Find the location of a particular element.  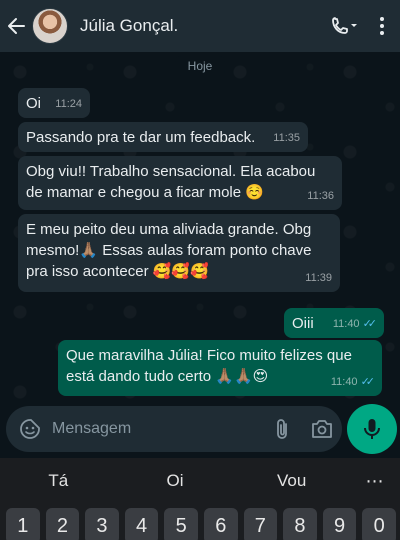

mic-button is located at coordinates (372, 429).